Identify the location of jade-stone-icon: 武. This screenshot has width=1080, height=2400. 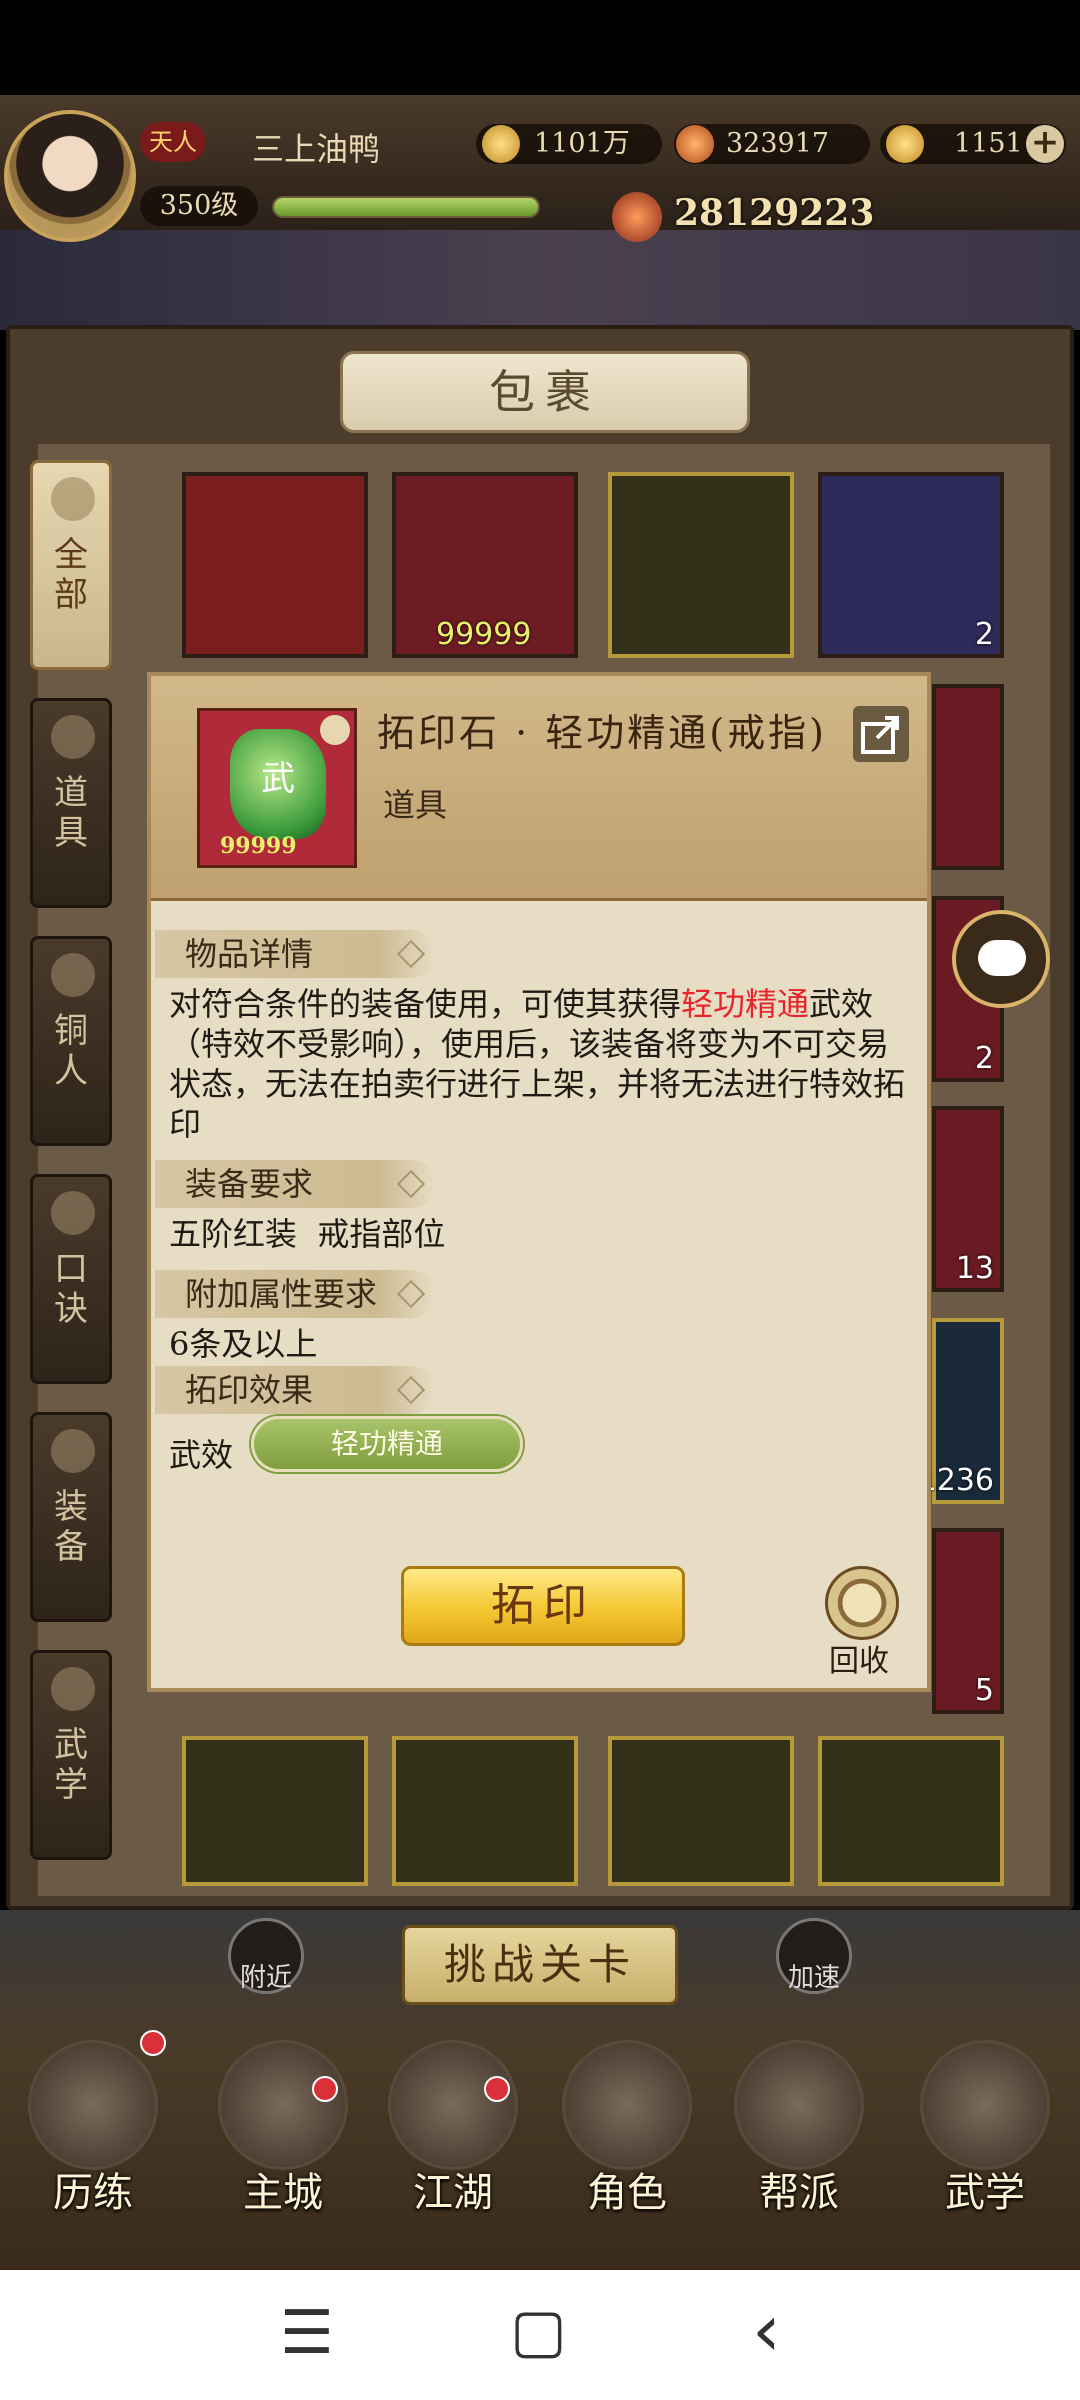
(278, 784).